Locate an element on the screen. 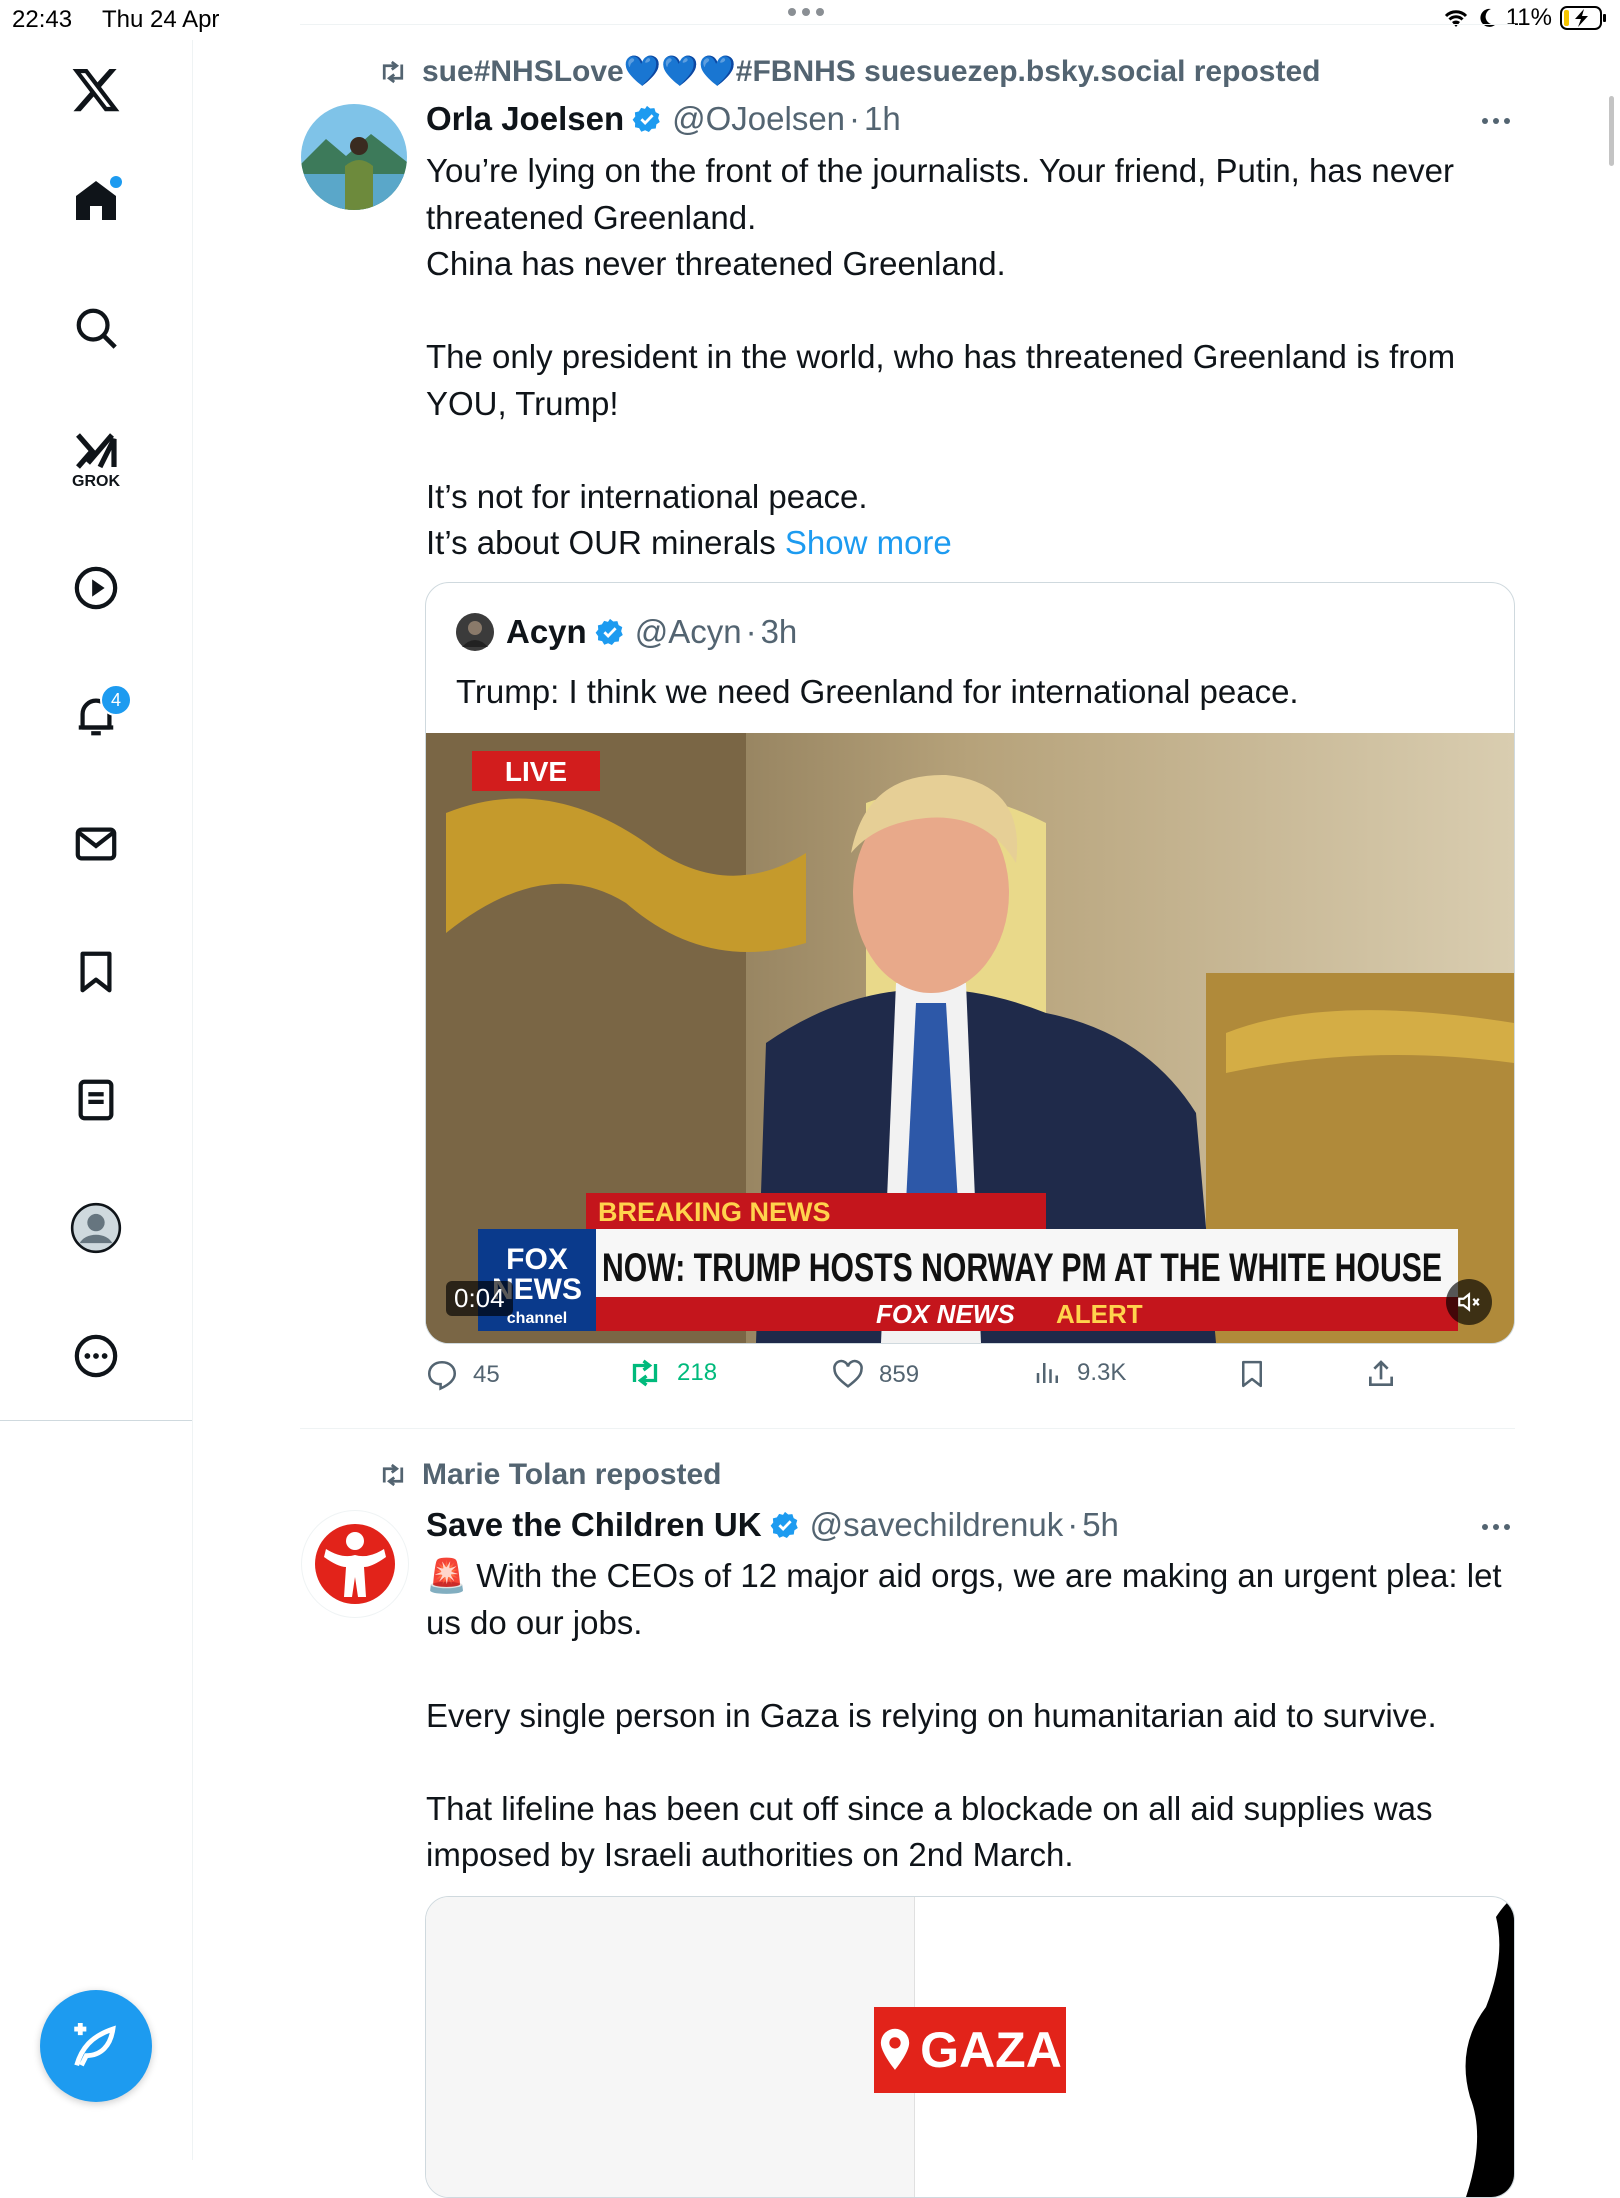 This screenshot has height=2198, width=1620. gaza-banner: GAZA is located at coordinates (970, 2050).